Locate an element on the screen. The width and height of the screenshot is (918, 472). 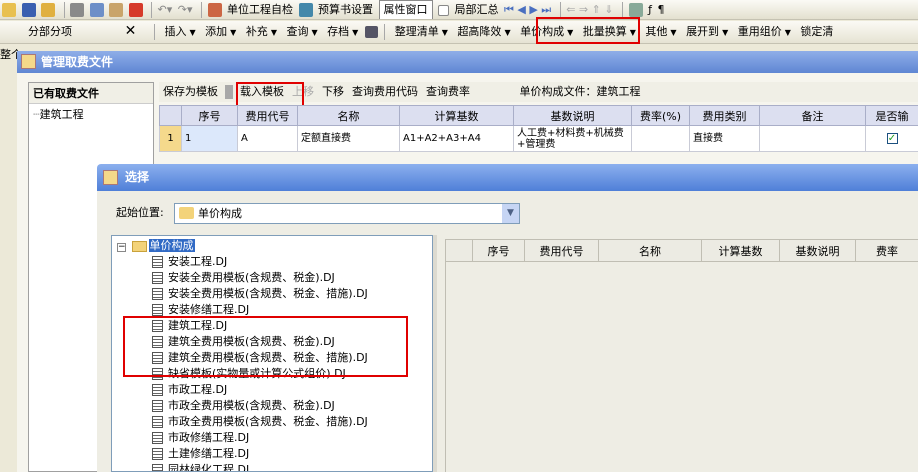
menu-organize-list: 整理清单 ▼ is located at coordinates (421, 32).